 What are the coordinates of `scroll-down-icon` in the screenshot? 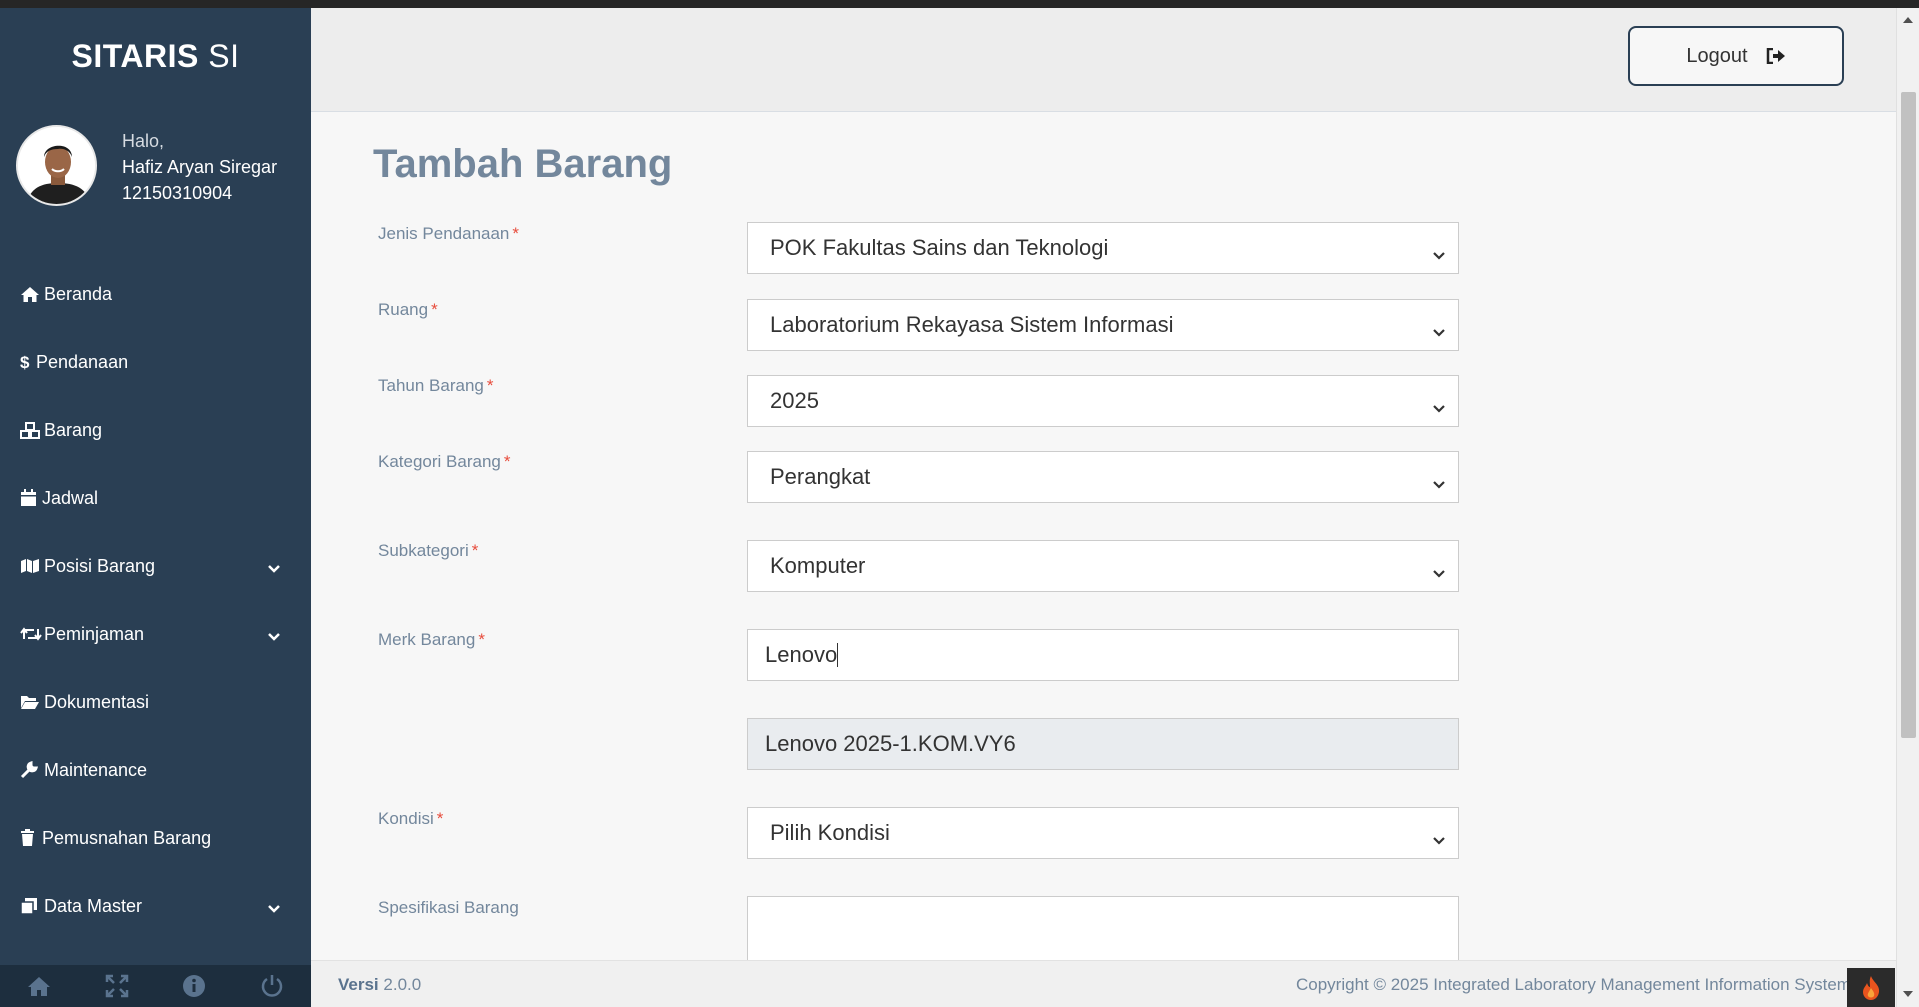 It's located at (1908, 994).